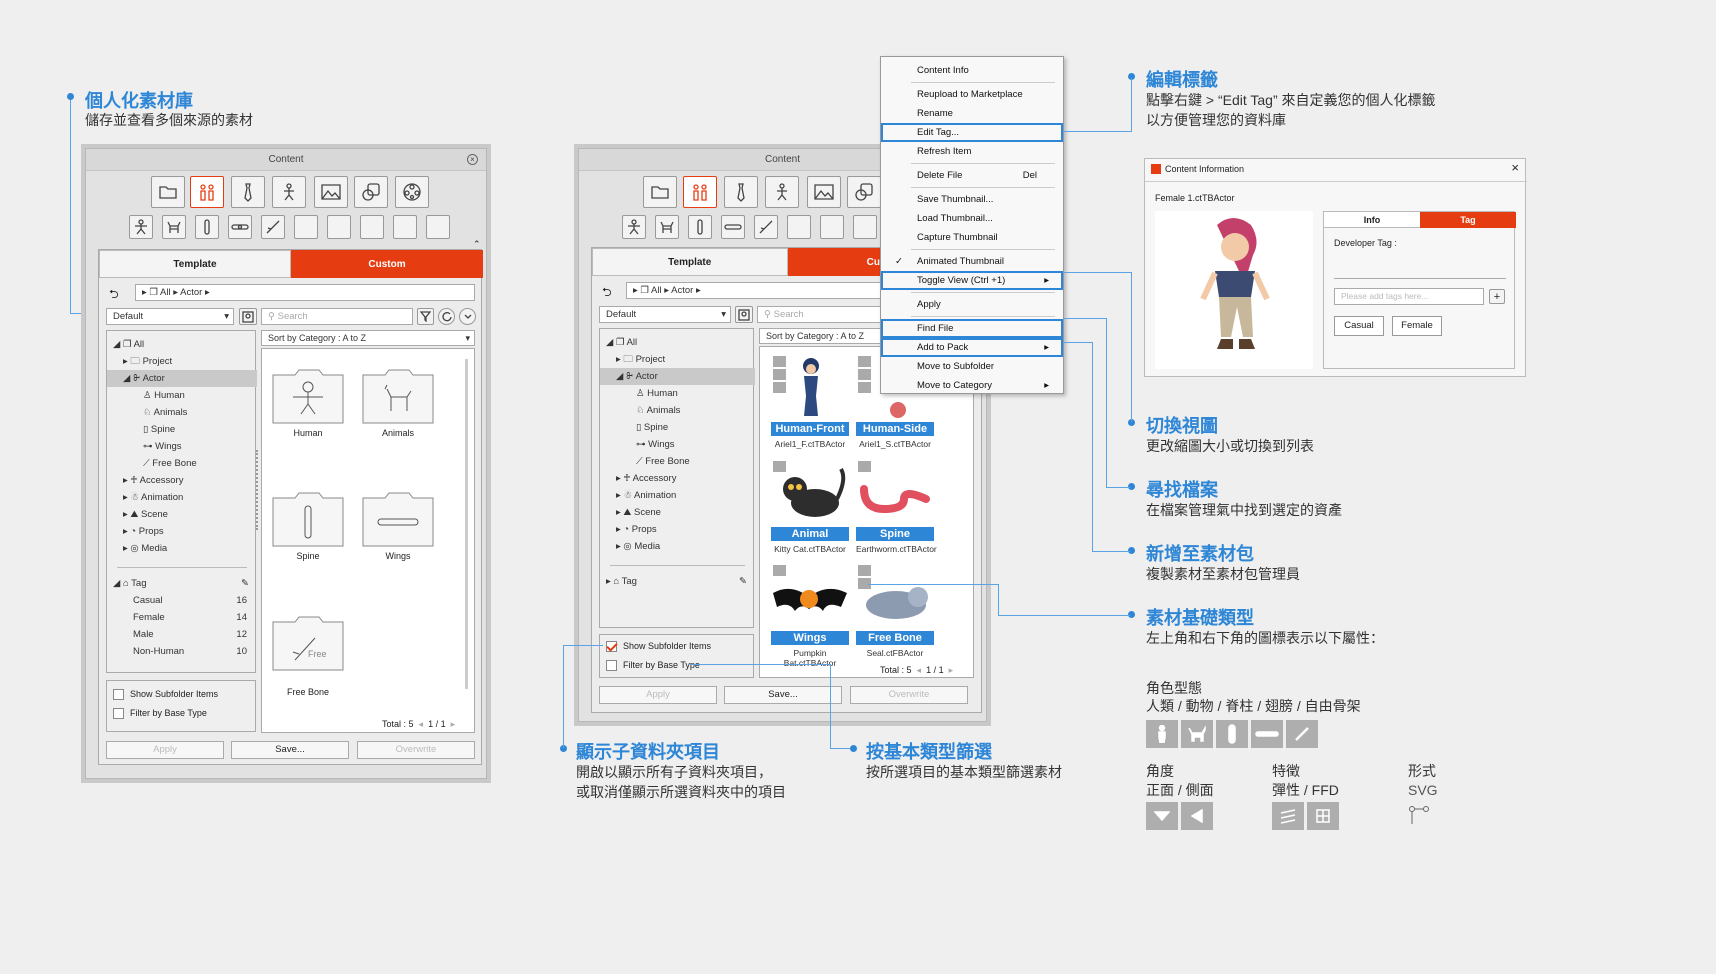 This screenshot has height=974, width=1716. I want to click on tag-chip: Casual, so click(1359, 326).